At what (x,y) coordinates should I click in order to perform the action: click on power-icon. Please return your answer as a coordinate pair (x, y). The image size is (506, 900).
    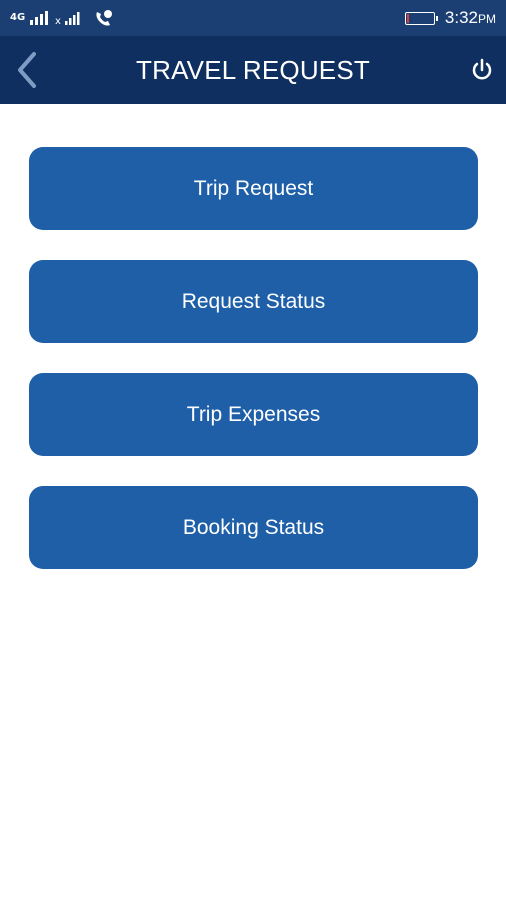
    Looking at the image, I should click on (482, 69).